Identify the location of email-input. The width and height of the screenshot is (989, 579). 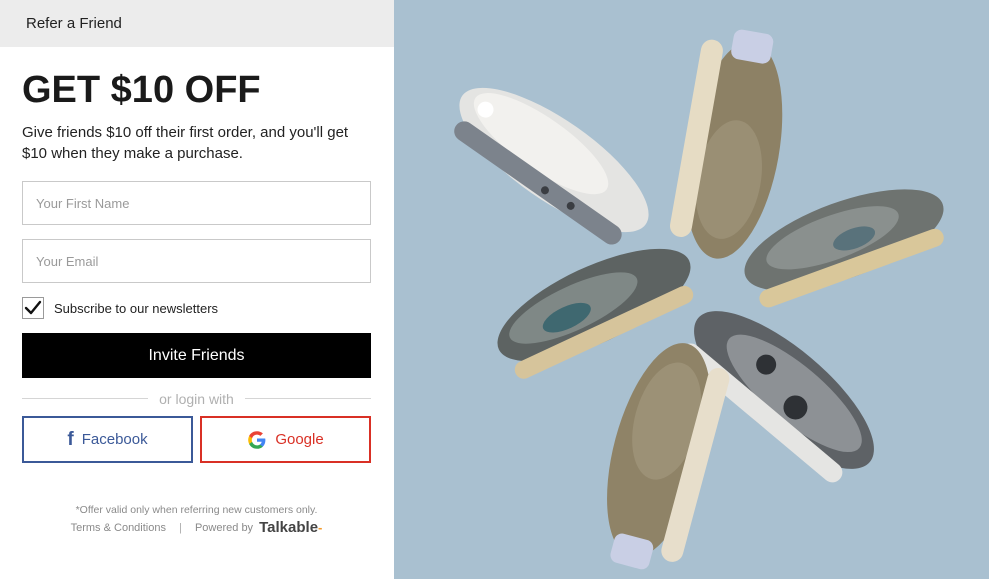
(196, 261).